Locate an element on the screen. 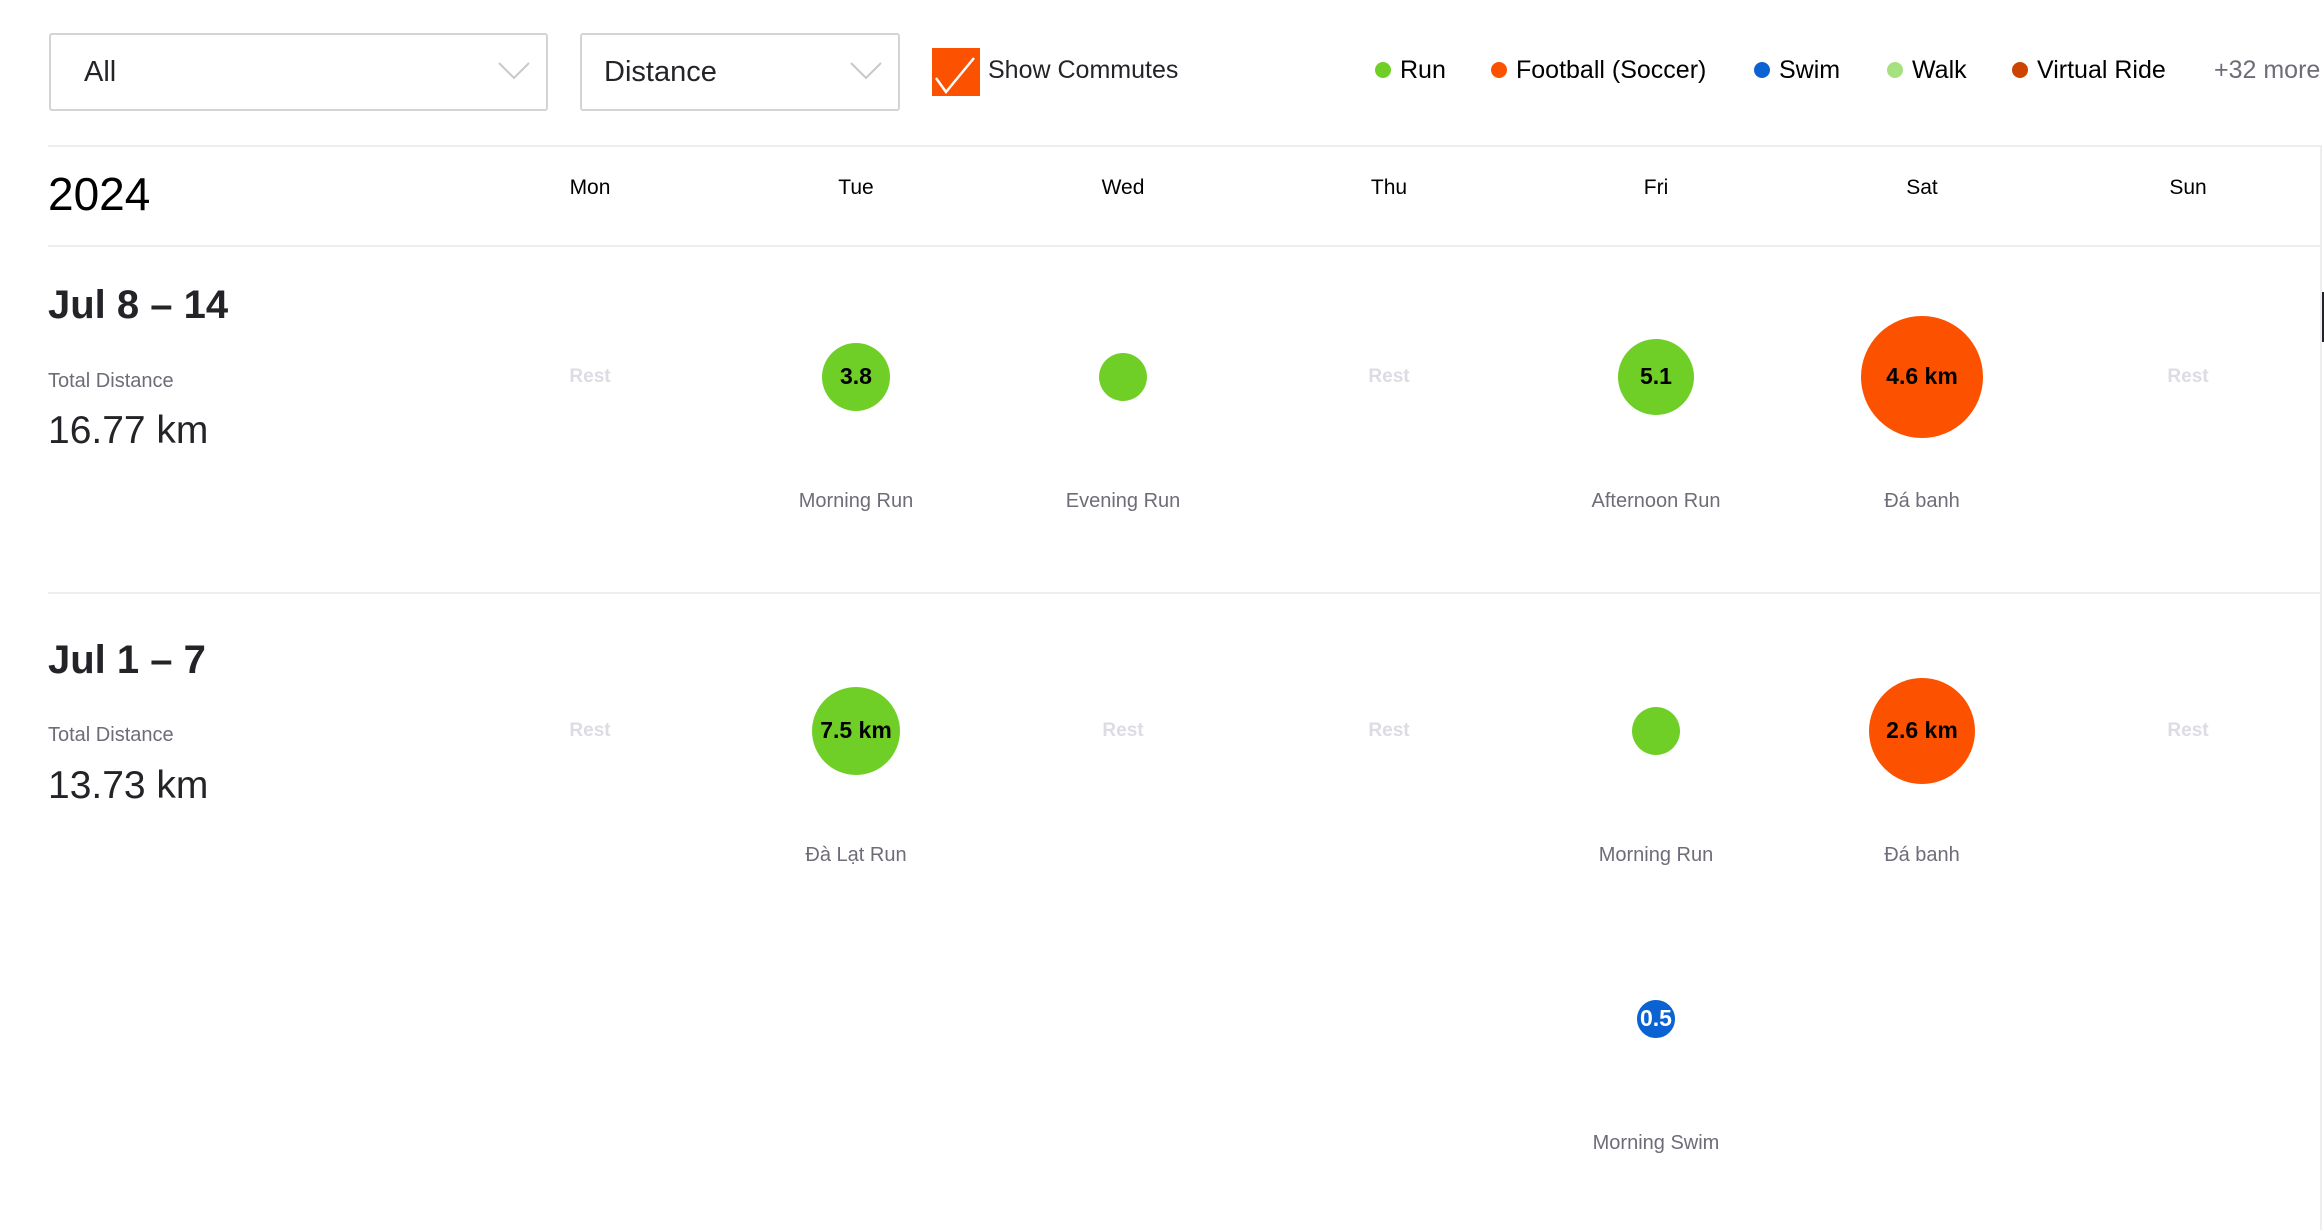 This screenshot has height=1230, width=2324. metric-select-value: Distance is located at coordinates (660, 72).